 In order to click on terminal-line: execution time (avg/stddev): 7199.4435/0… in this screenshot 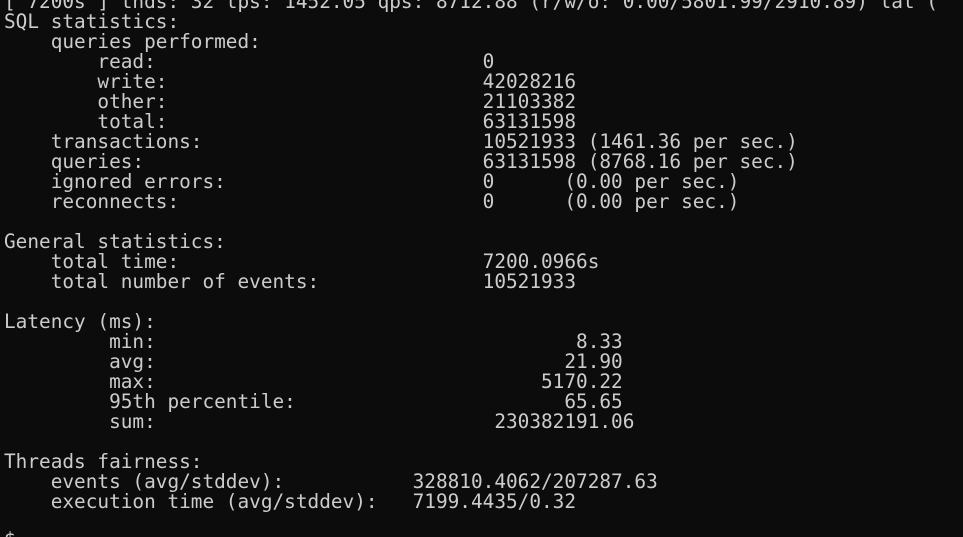, I will do `click(290, 501)`.